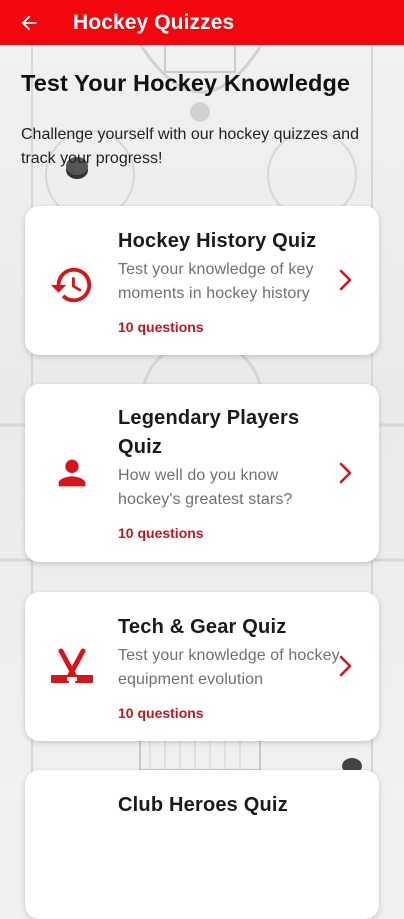  What do you see at coordinates (209, 432) in the screenshot?
I see `quiz-title: Legendary Players Quiz` at bounding box center [209, 432].